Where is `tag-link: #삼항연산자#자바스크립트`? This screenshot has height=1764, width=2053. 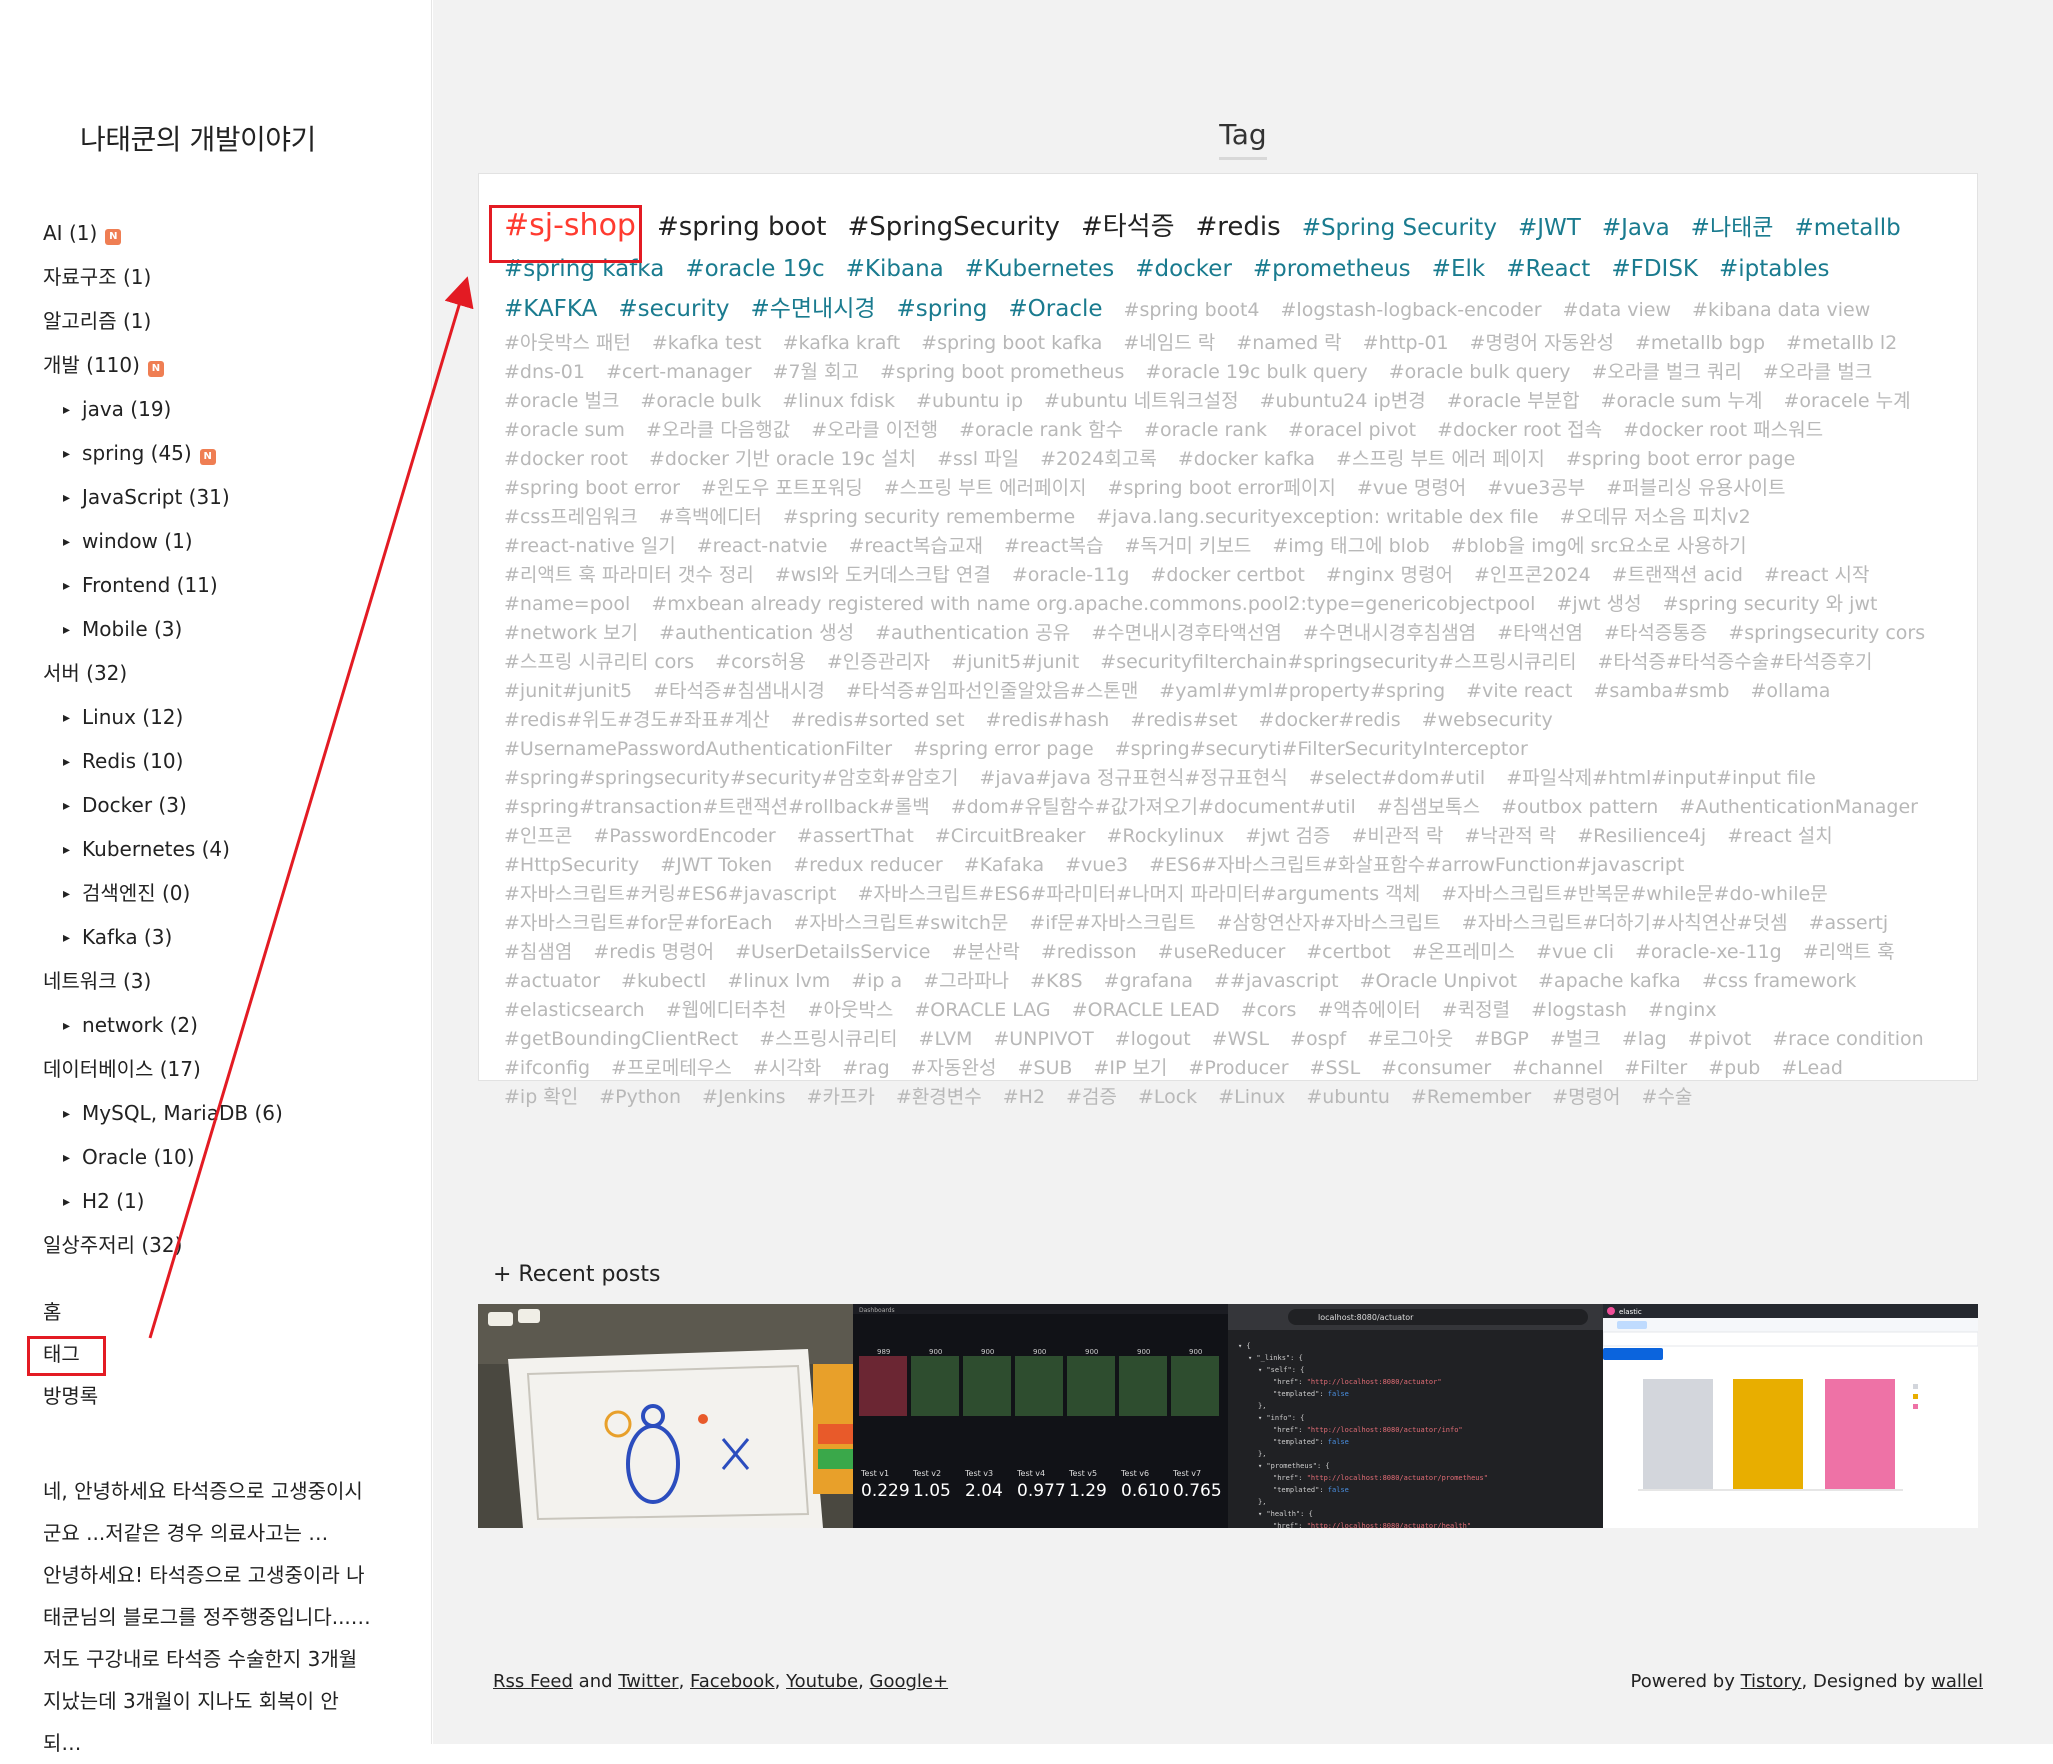 tag-link: #삼항연산자#자바스크립트 is located at coordinates (1329, 923).